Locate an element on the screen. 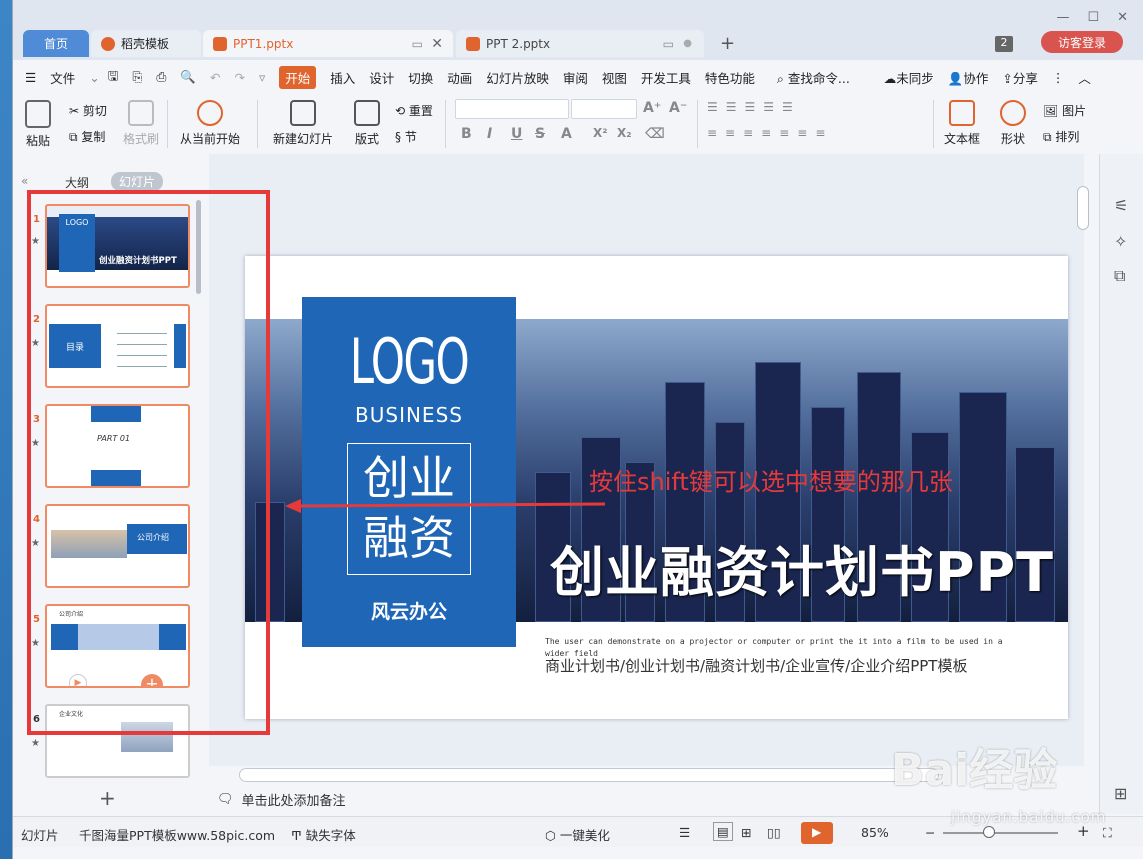 The width and height of the screenshot is (1143, 859). tab-ppt2: PPT 2.pptx ▭ ● is located at coordinates (580, 43).